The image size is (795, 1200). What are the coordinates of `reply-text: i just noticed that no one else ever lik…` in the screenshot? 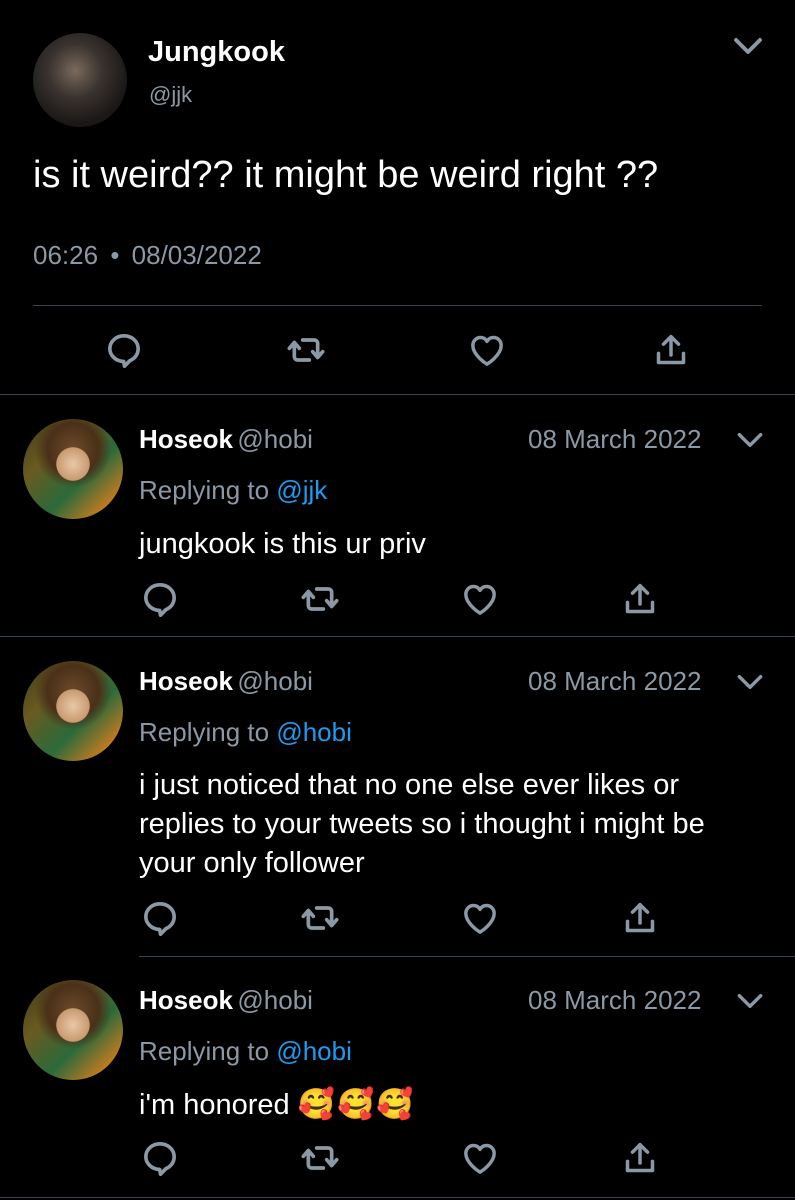 It's located at (422, 824).